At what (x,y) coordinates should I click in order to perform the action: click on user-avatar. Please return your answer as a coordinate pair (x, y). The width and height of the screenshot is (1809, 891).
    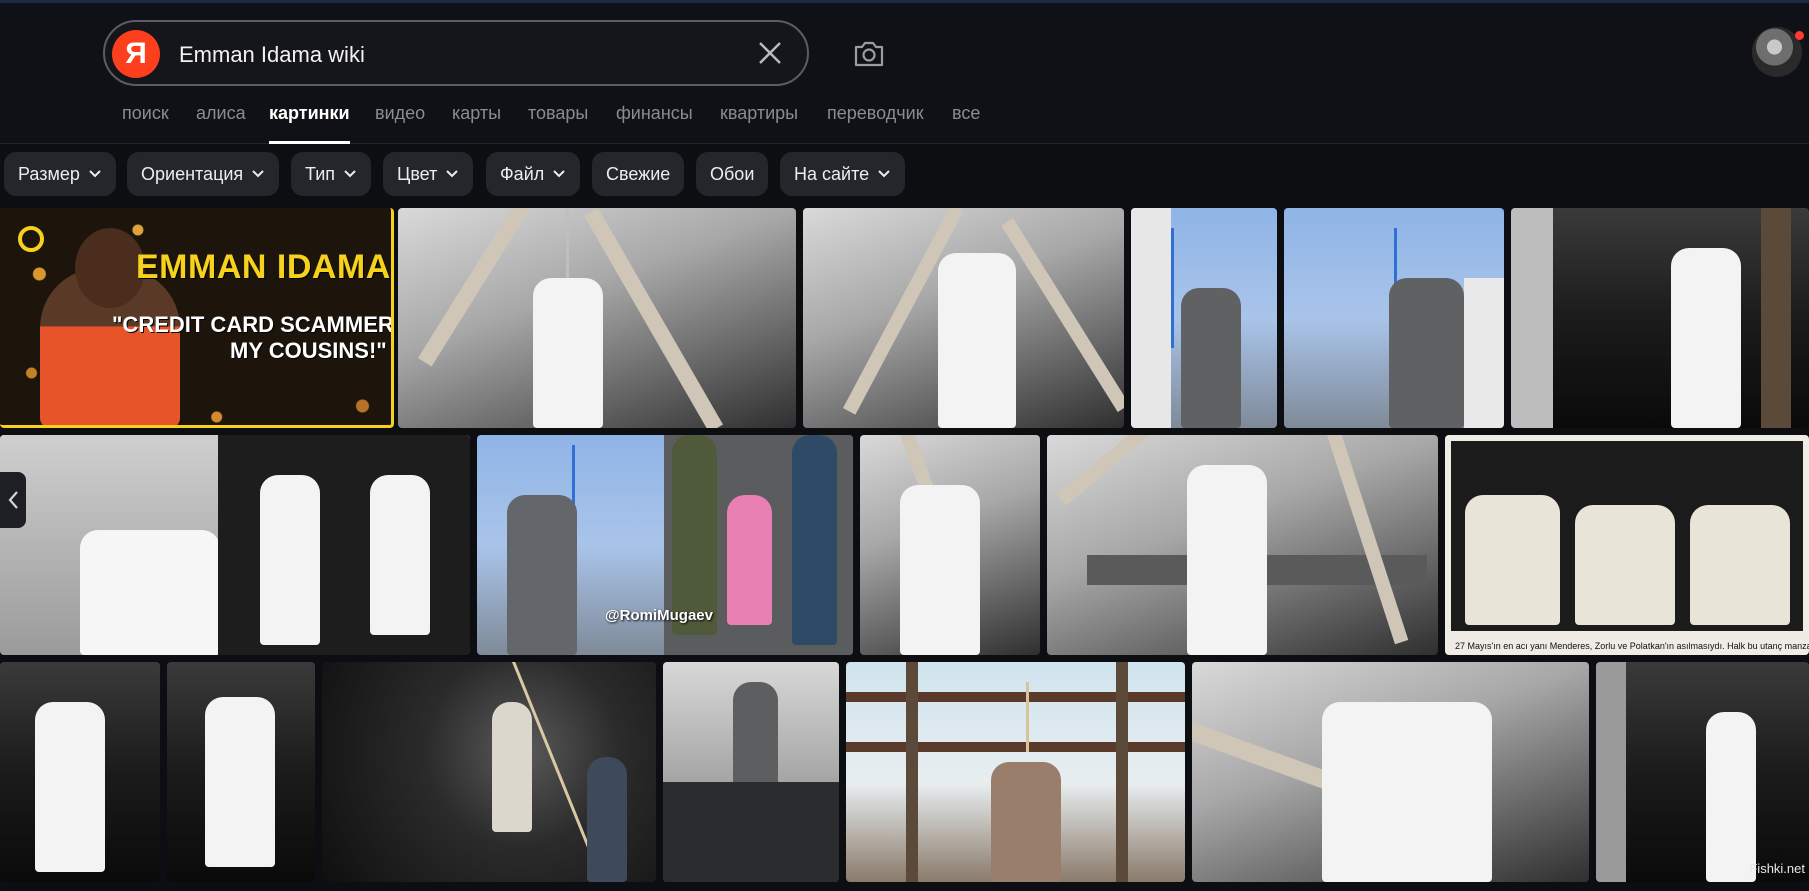
    Looking at the image, I should click on (1778, 52).